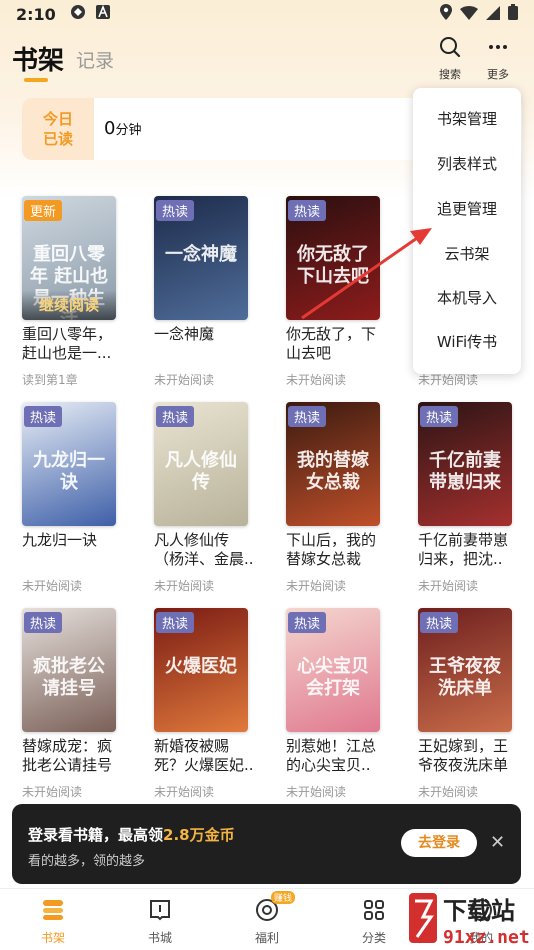 This screenshot has height=950, width=534. Describe the element at coordinates (60, 540) in the screenshot. I see `book-title: 九龙归一诀` at that location.